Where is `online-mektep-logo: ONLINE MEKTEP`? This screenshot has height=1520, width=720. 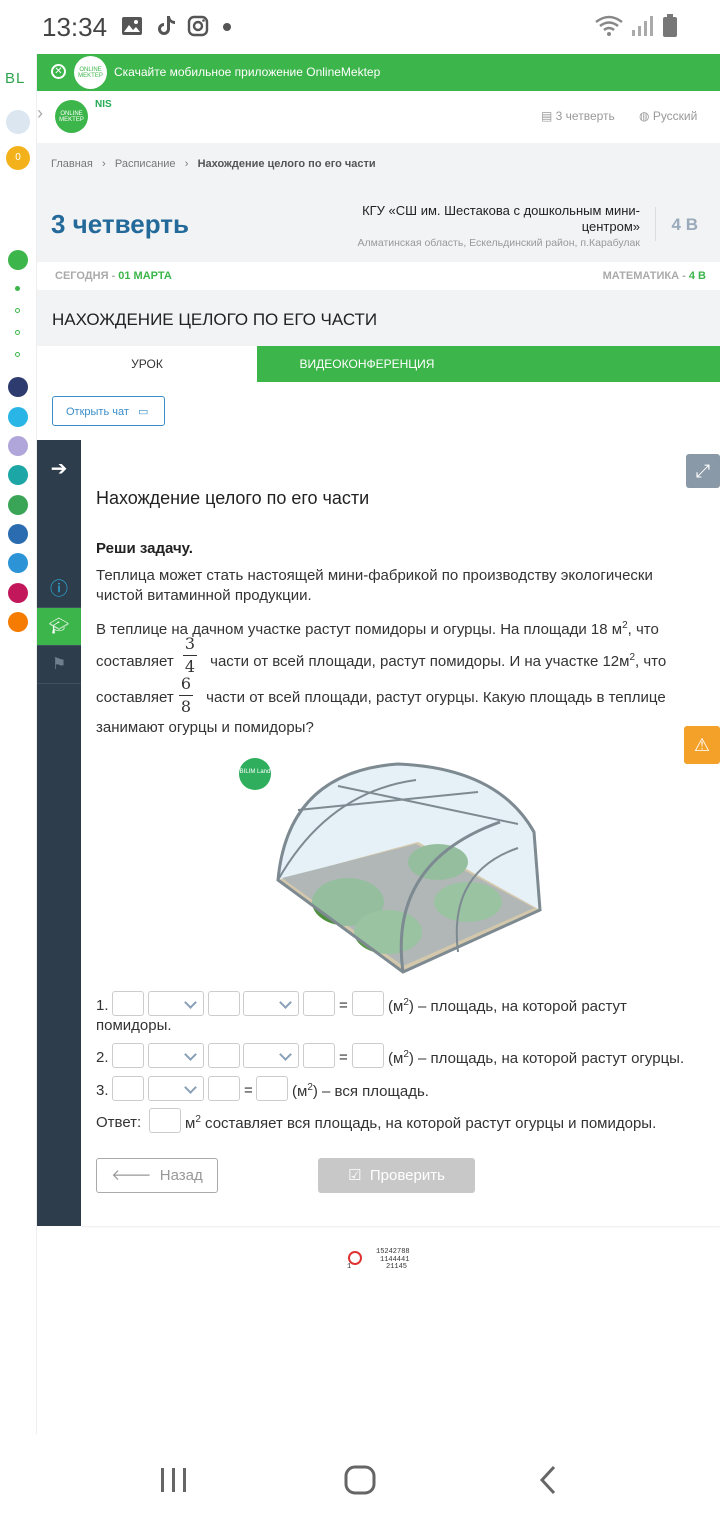 online-mektep-logo: ONLINE MEKTEP is located at coordinates (71, 116).